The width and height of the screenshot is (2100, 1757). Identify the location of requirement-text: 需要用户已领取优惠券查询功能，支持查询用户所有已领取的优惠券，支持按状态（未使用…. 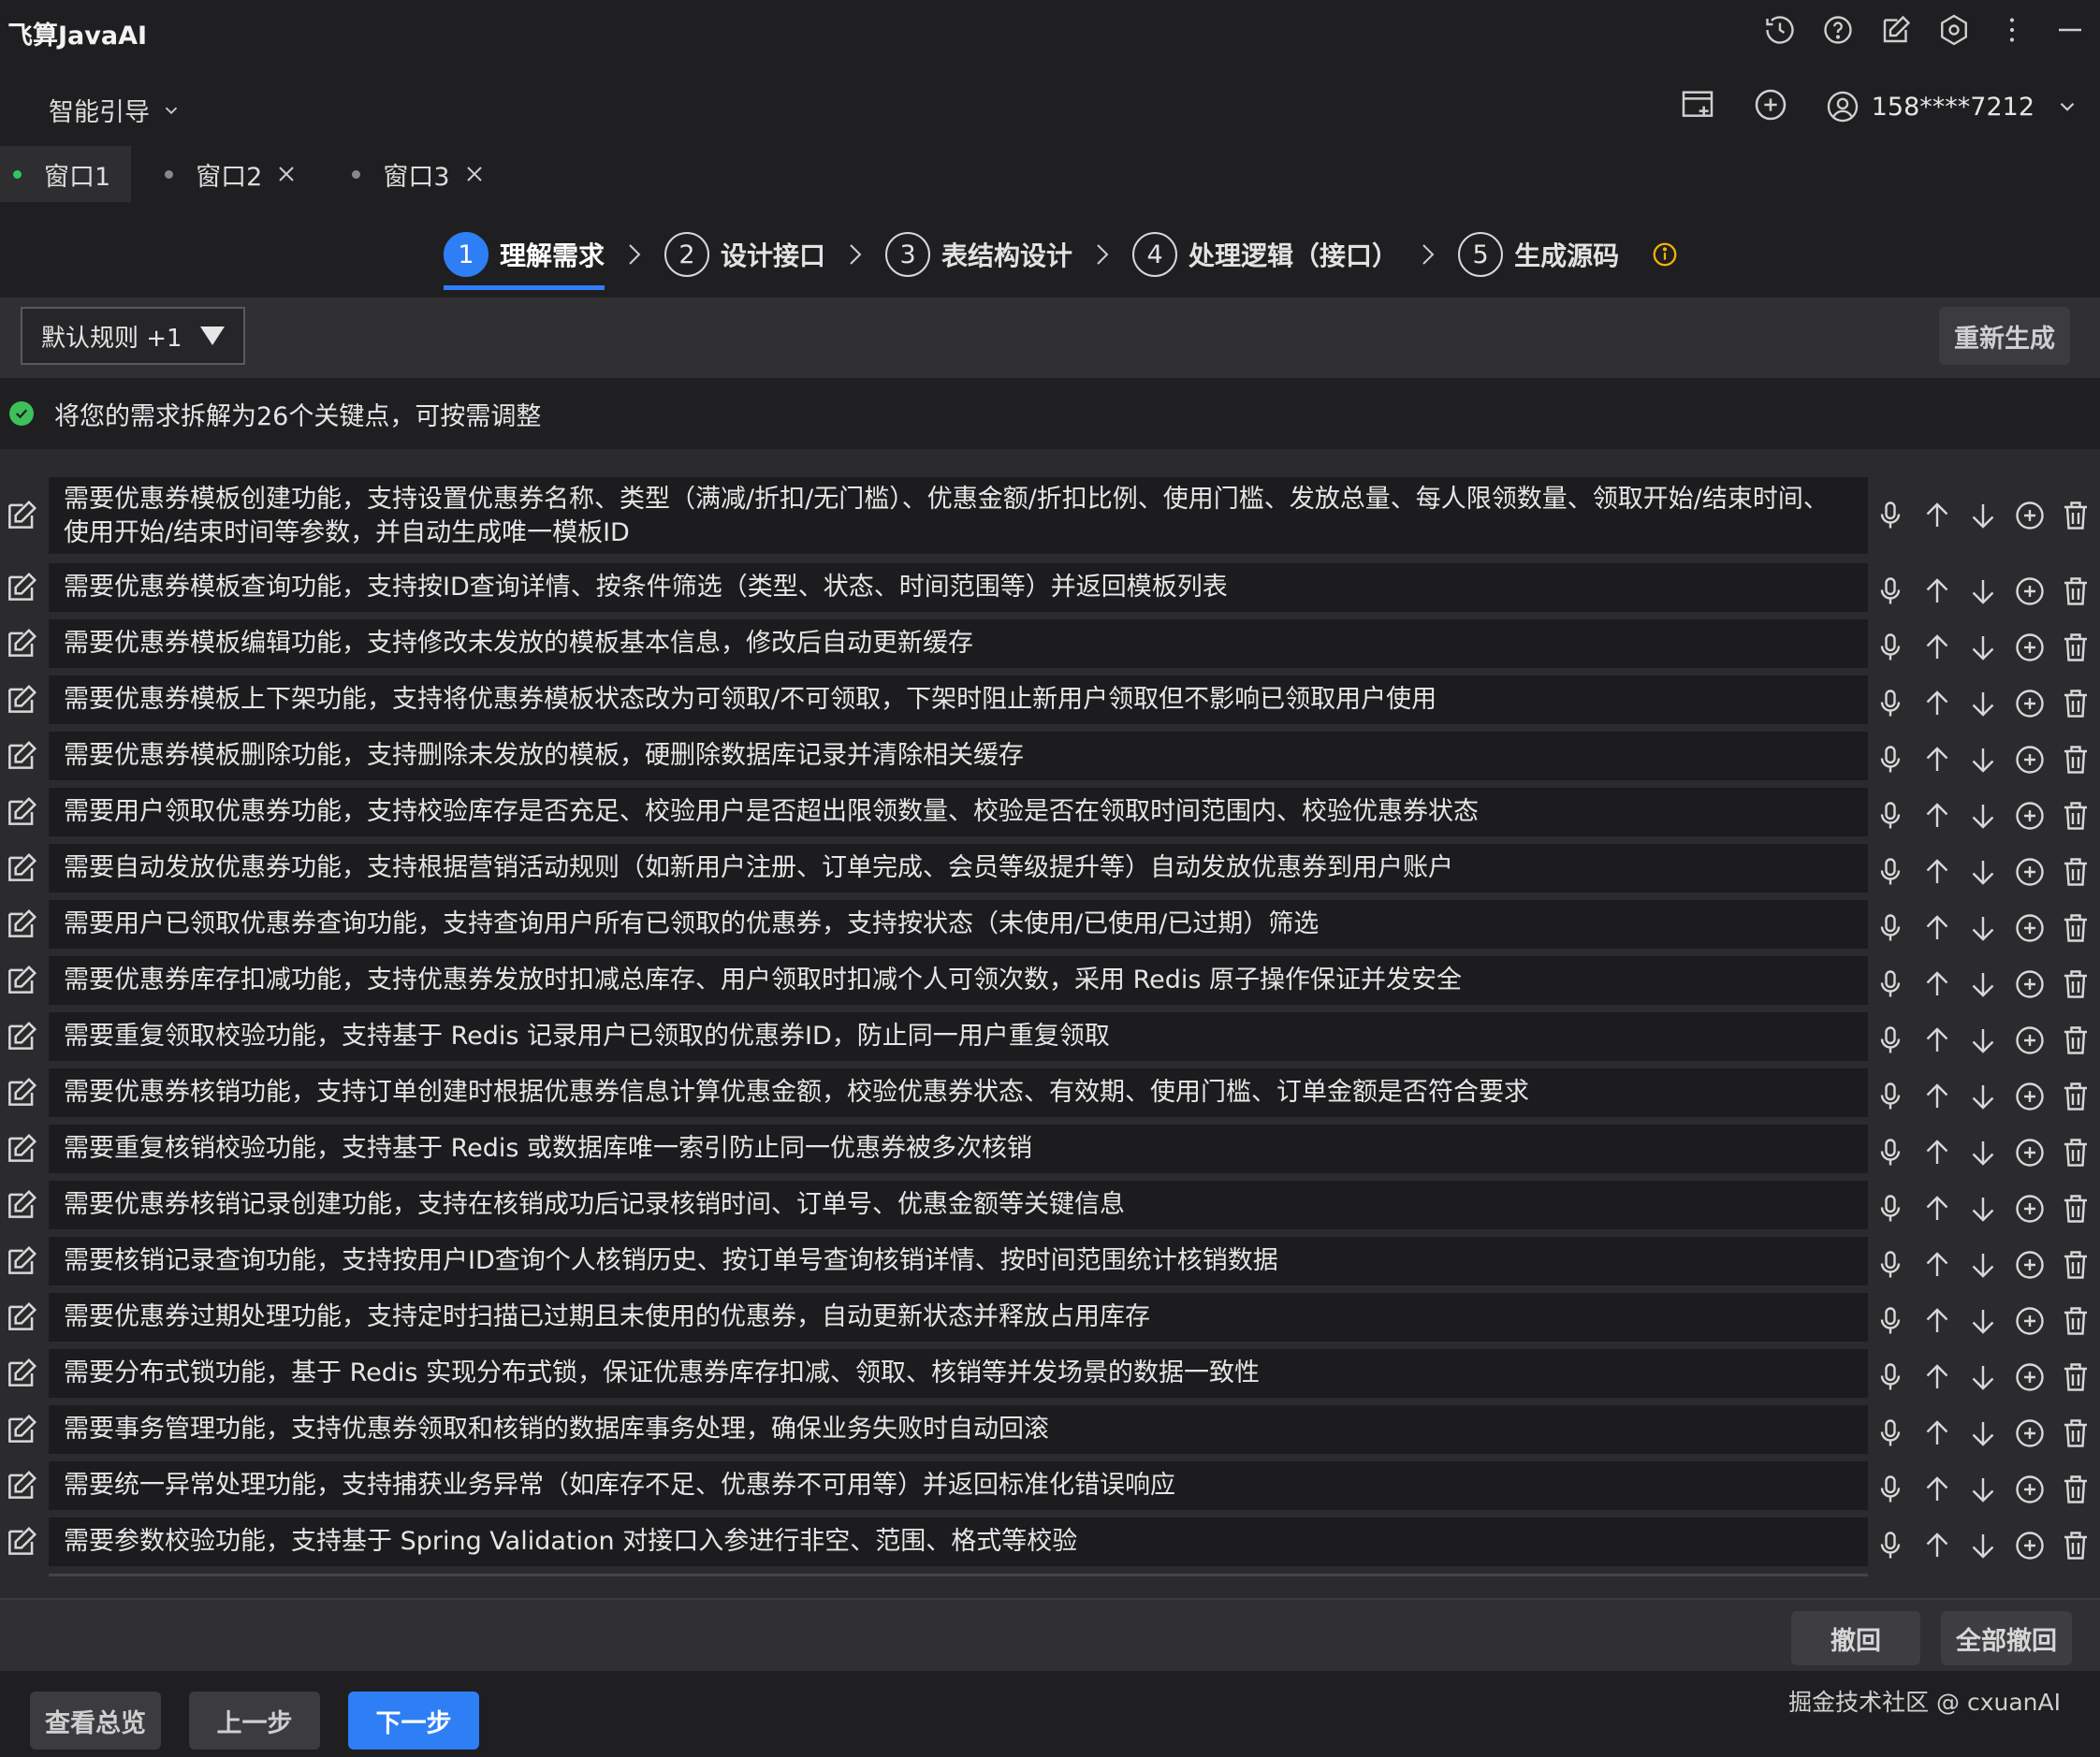
(958, 925).